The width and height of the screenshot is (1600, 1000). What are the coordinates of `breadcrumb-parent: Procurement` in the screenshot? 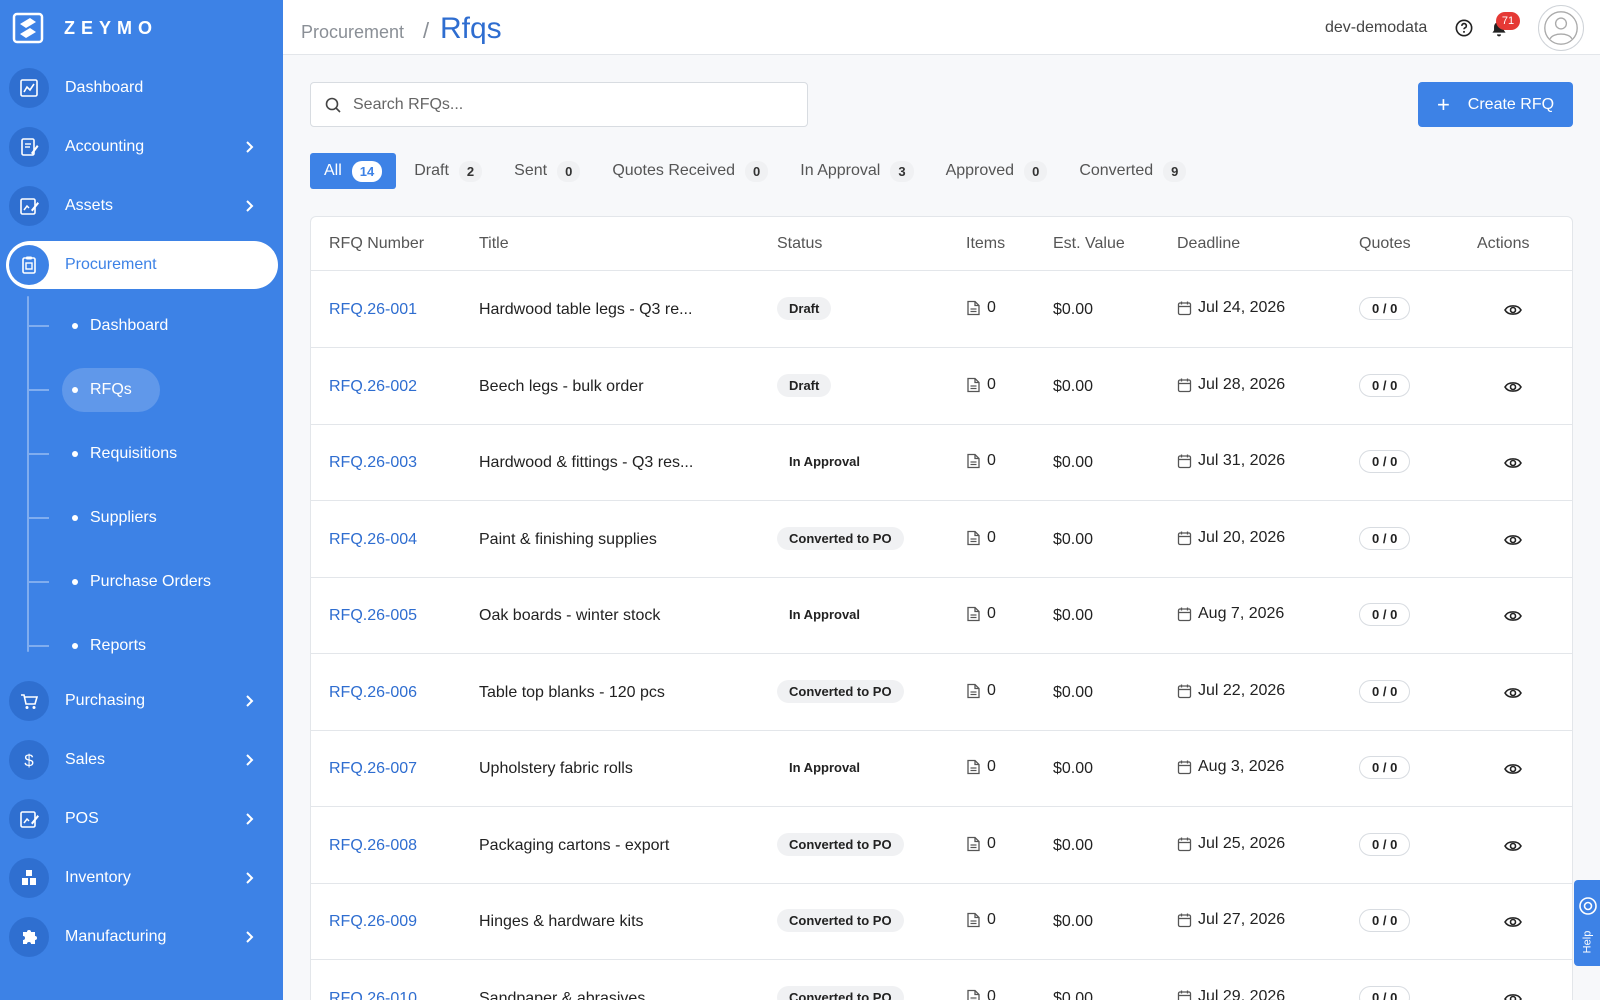 It's located at (352, 32).